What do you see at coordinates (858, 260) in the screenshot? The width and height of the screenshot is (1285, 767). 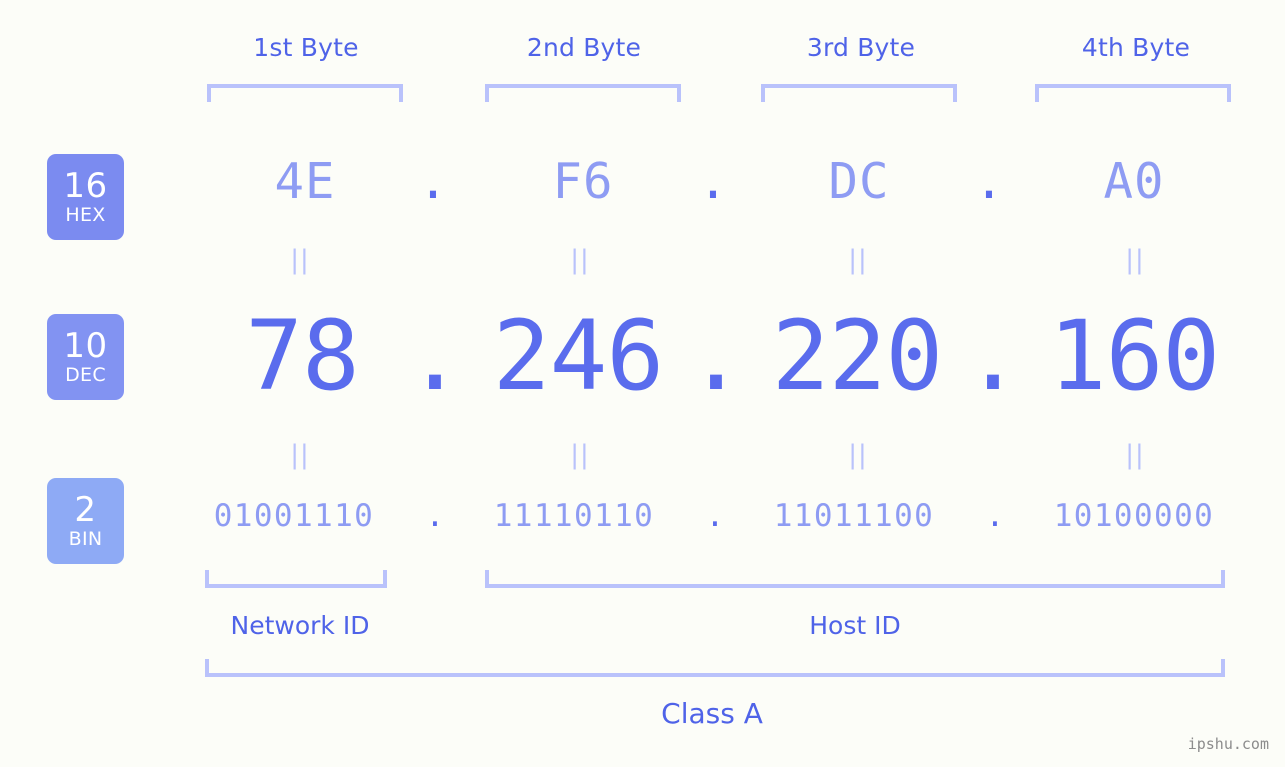 I see `equals-mark-hex-dec-3: ||` at bounding box center [858, 260].